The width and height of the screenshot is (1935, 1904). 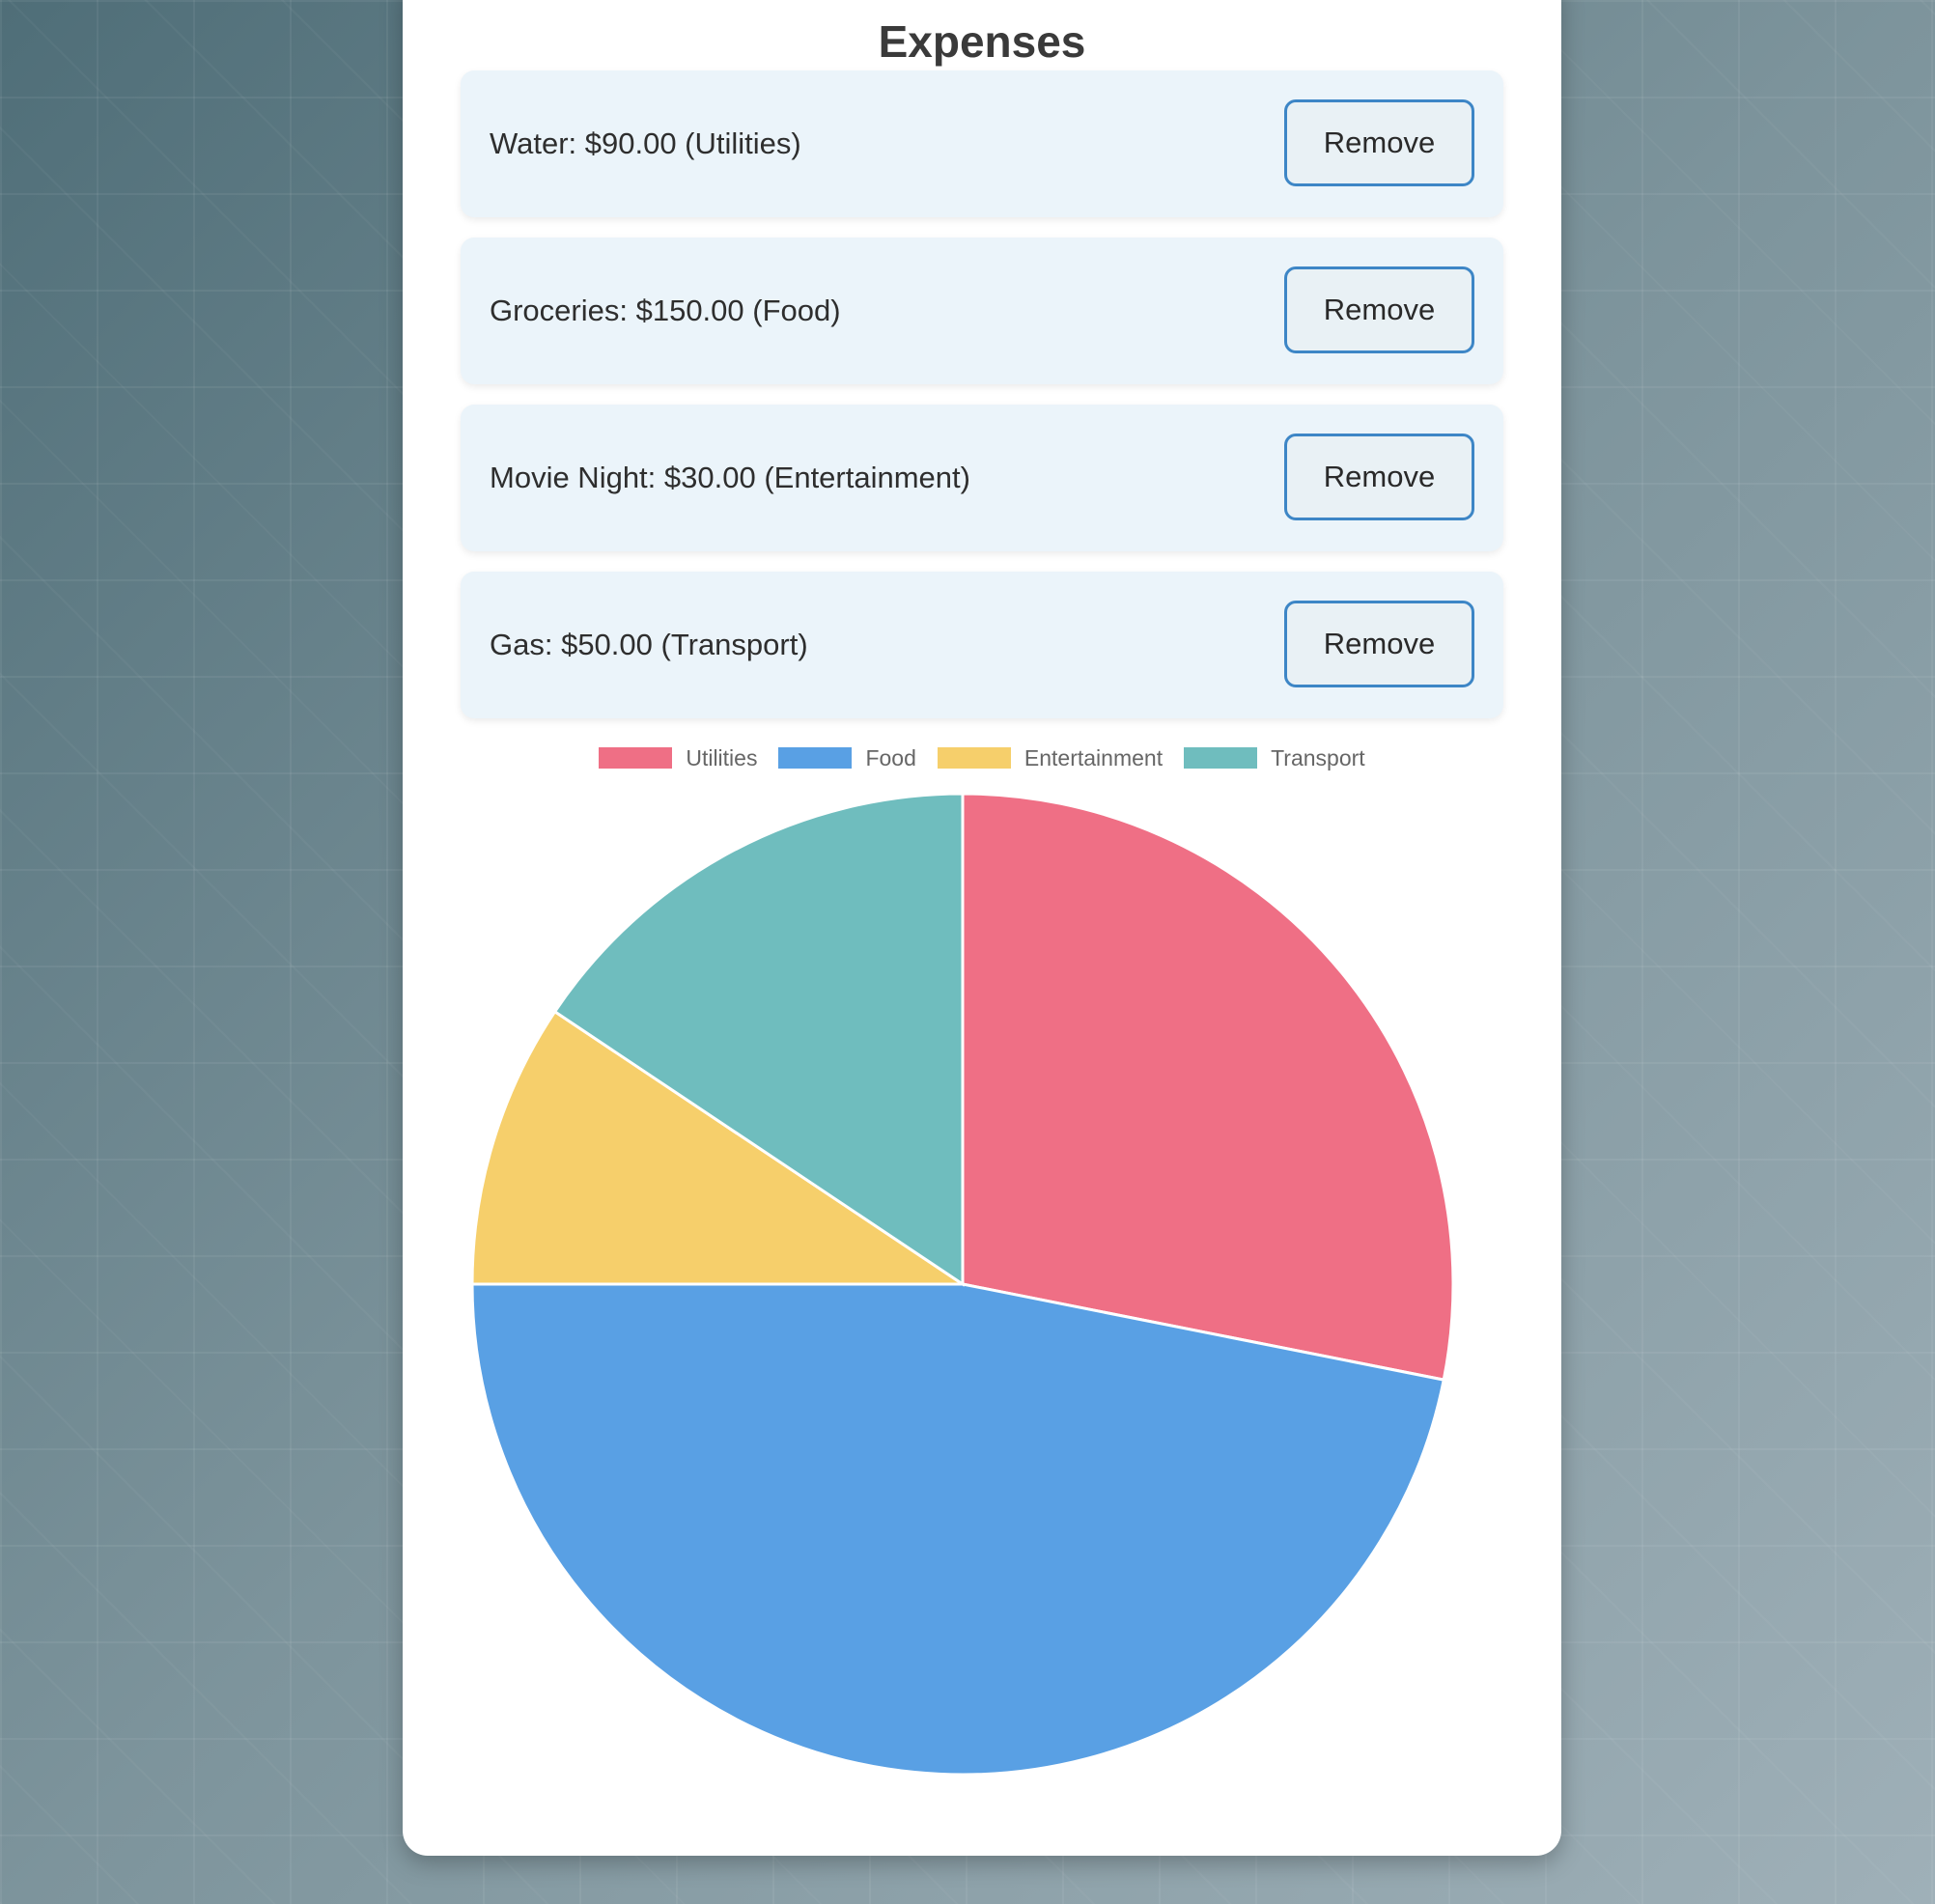 What do you see at coordinates (1318, 757) in the screenshot?
I see `legend-label: Transport` at bounding box center [1318, 757].